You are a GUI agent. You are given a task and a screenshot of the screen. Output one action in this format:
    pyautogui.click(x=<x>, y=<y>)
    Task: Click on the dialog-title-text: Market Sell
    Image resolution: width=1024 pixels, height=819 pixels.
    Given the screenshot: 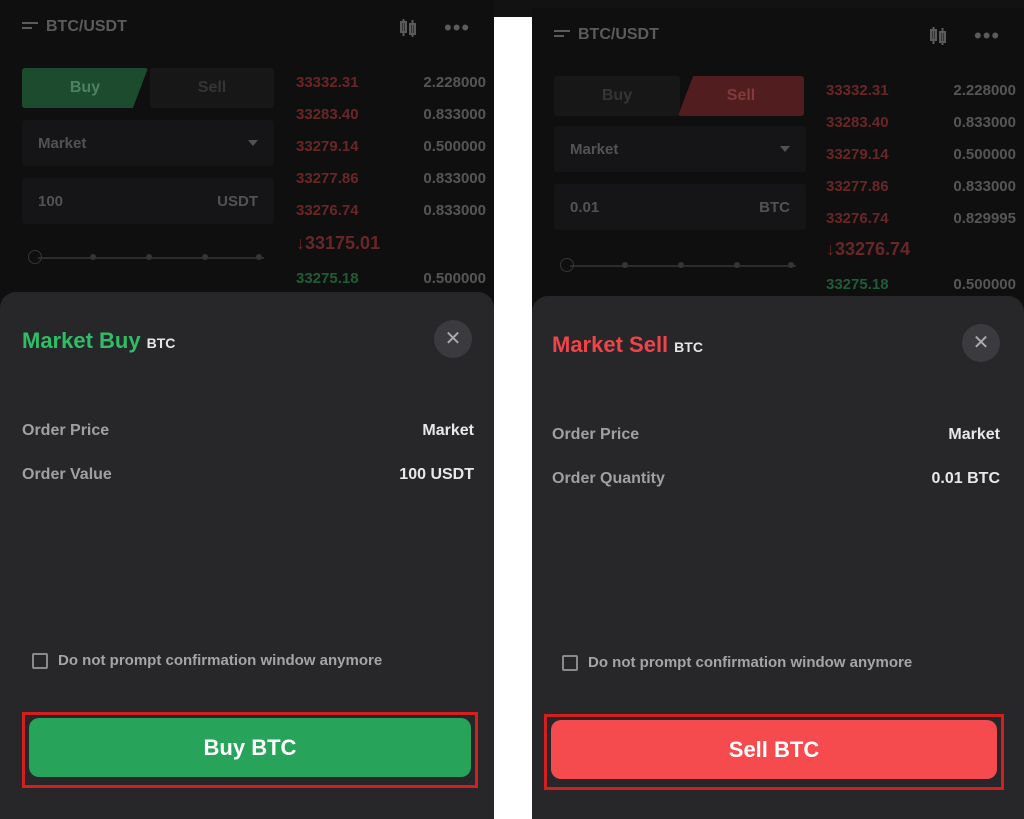 What is the action you would take?
    pyautogui.click(x=610, y=344)
    